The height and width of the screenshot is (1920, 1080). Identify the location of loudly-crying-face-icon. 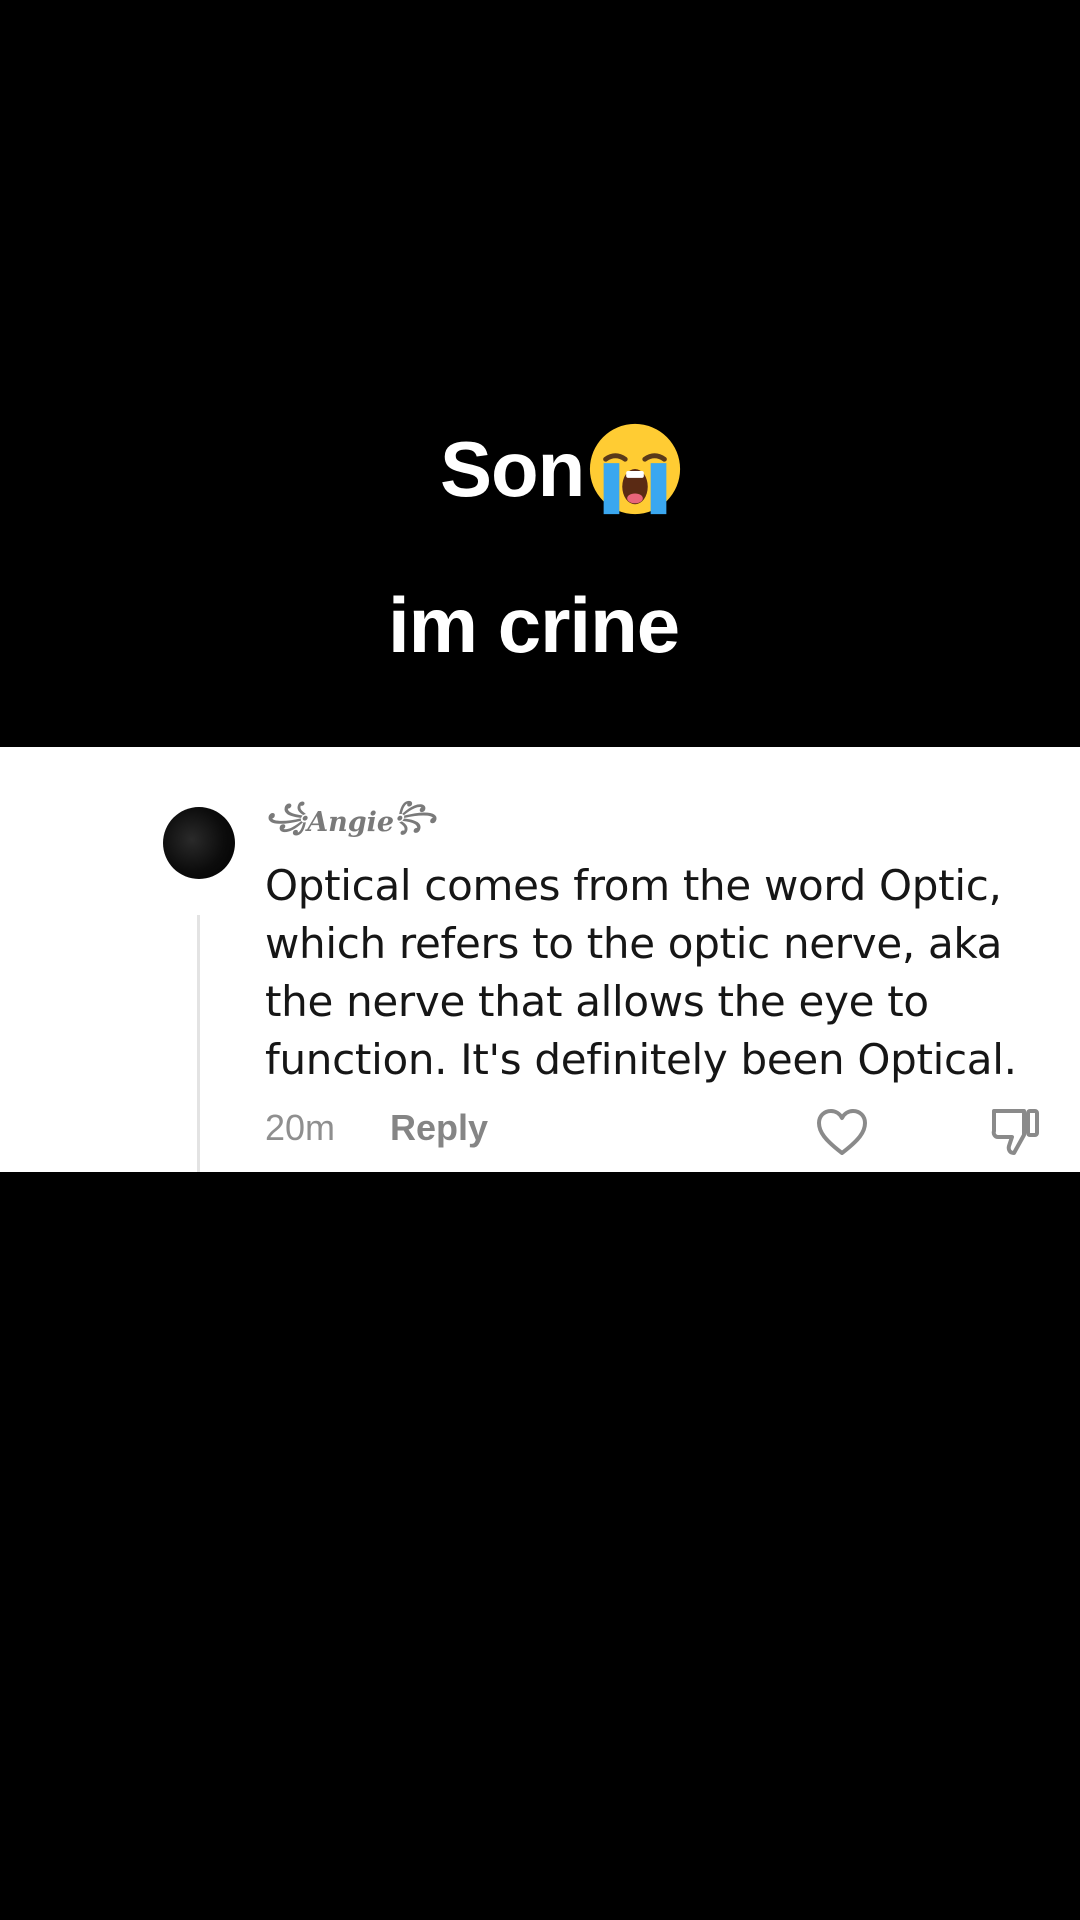
(635, 469).